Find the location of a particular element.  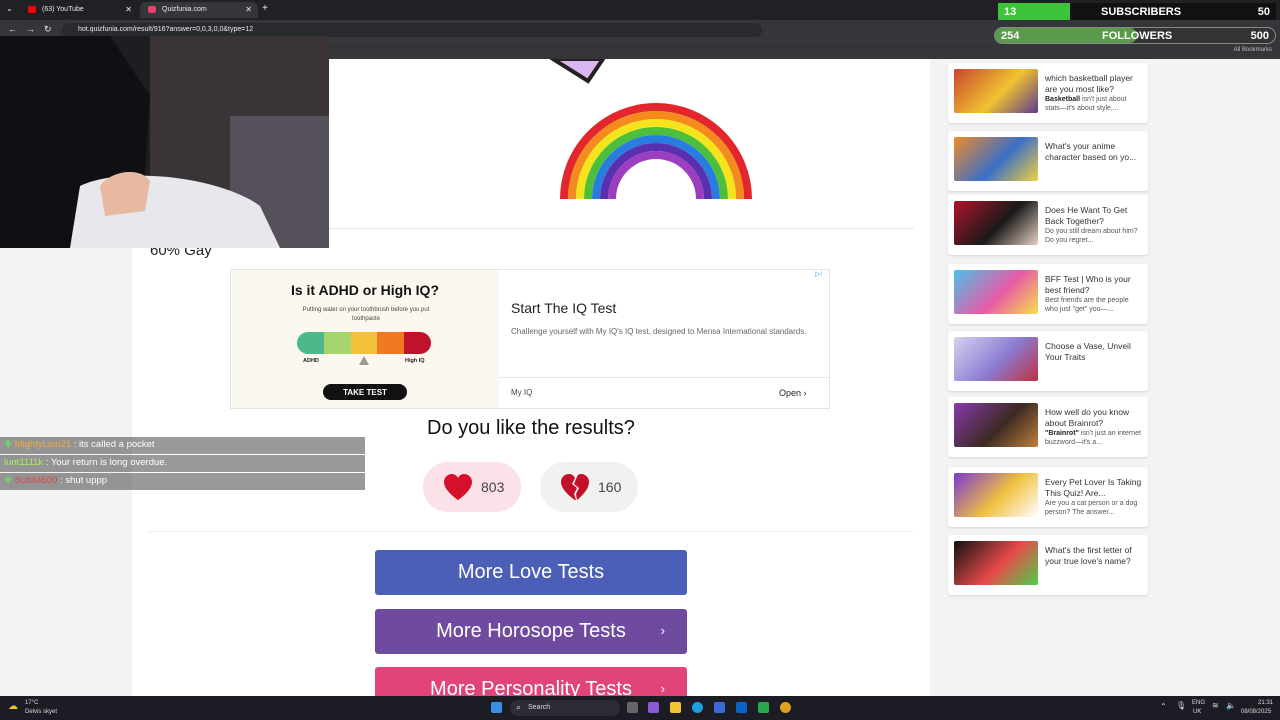

webcam-image is located at coordinates (164, 142).